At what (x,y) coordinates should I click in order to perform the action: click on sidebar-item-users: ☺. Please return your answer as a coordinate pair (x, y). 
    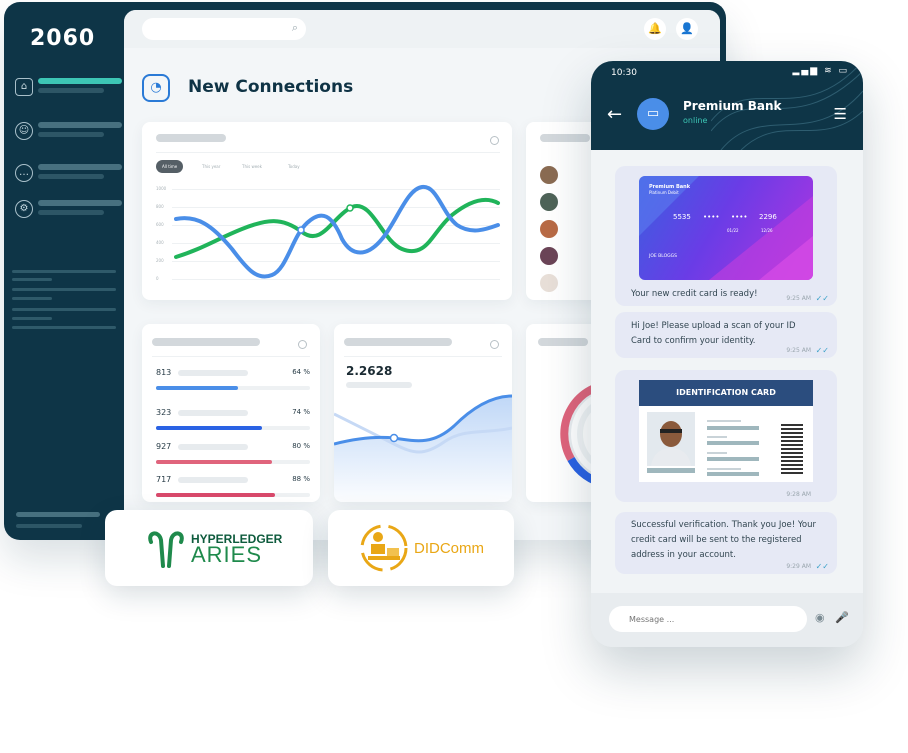
    Looking at the image, I should click on (67, 133).